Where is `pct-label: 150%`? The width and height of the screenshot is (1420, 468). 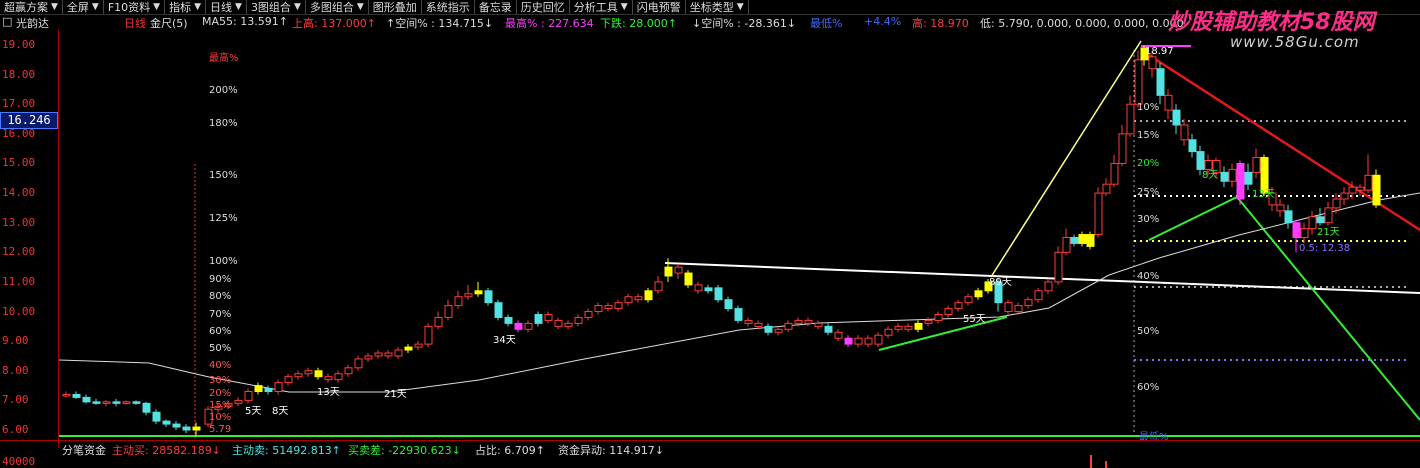 pct-label: 150% is located at coordinates (223, 175).